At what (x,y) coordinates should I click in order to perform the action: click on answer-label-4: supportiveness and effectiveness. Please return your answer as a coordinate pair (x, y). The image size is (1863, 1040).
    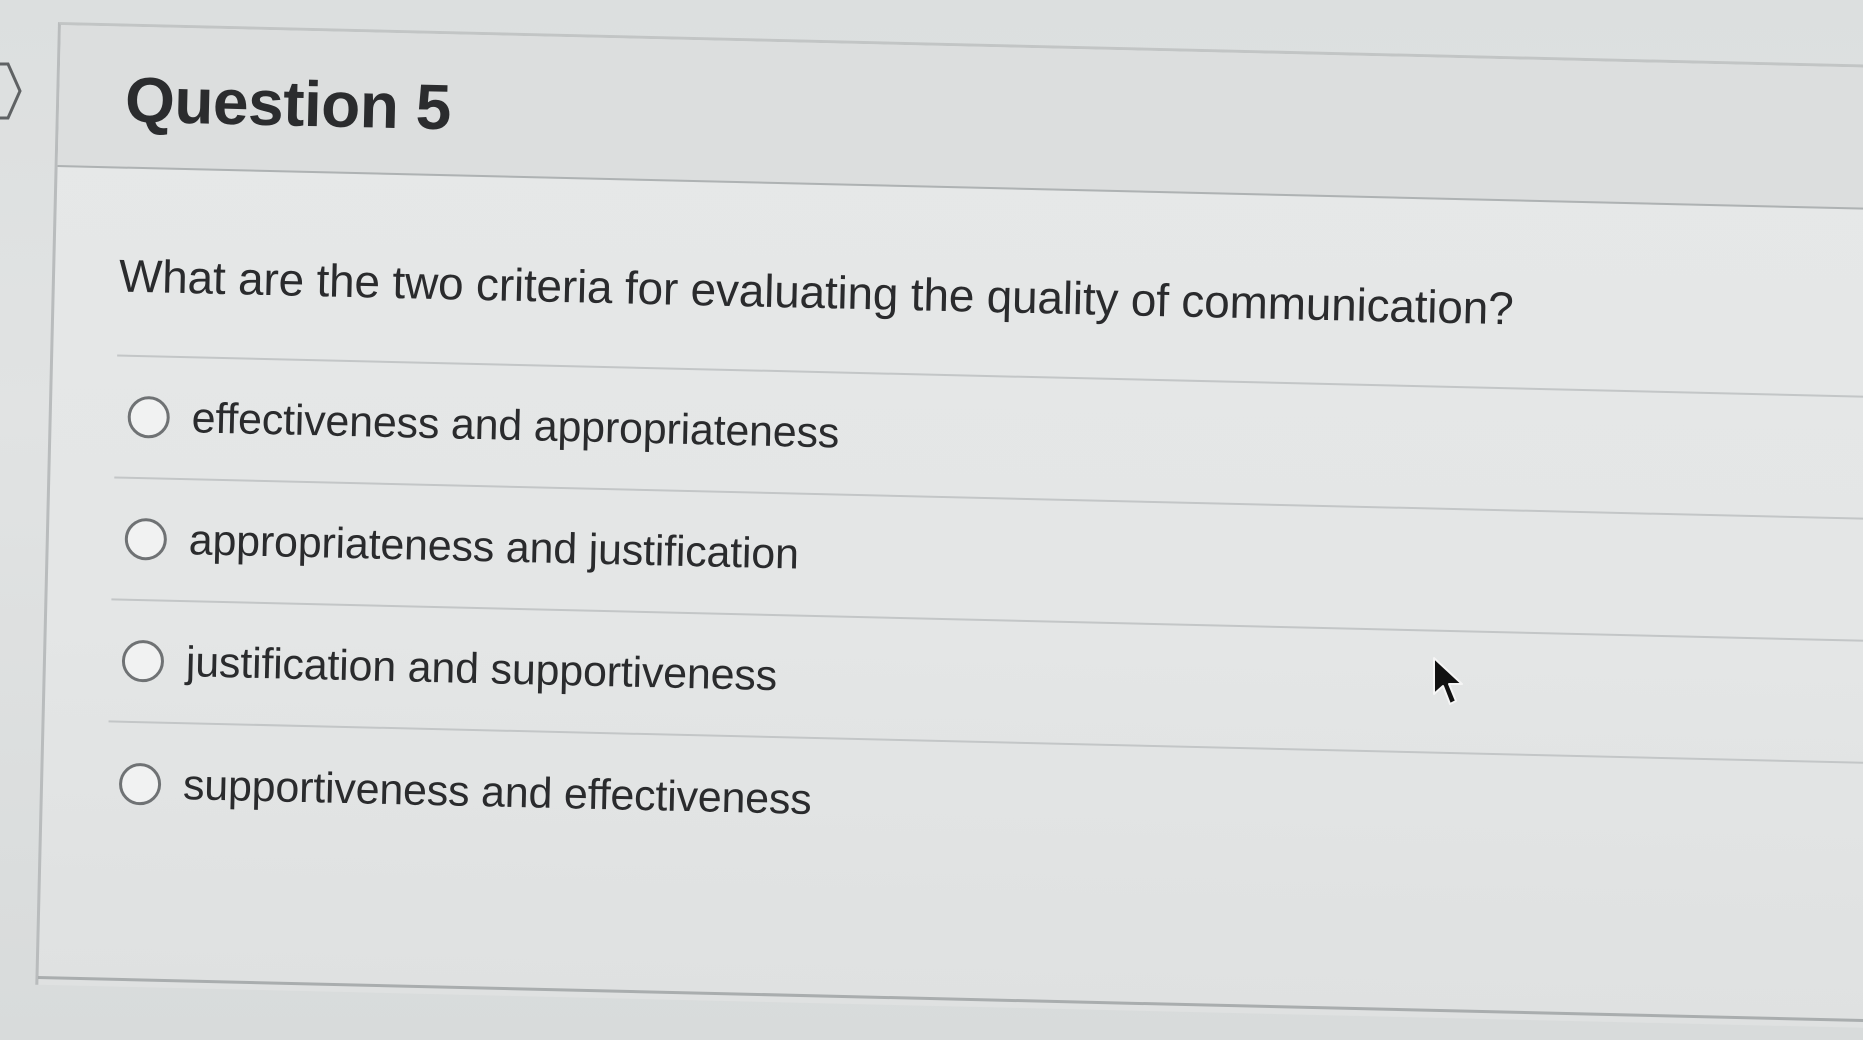
    Looking at the image, I should click on (497, 792).